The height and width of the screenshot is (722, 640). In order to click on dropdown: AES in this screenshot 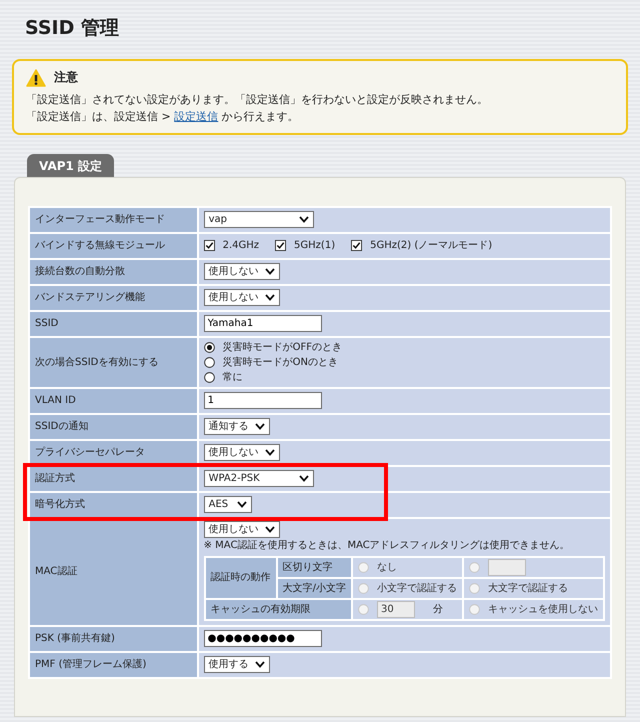, I will do `click(228, 504)`.